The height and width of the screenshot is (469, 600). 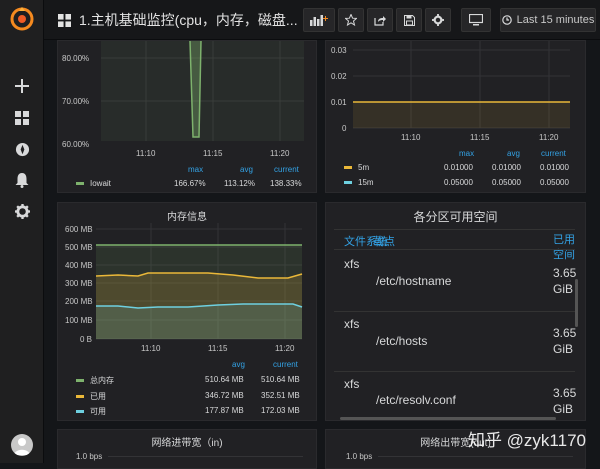 What do you see at coordinates (455, 216) in the screenshot?
I see `panel-title: 各分区可用空间` at bounding box center [455, 216].